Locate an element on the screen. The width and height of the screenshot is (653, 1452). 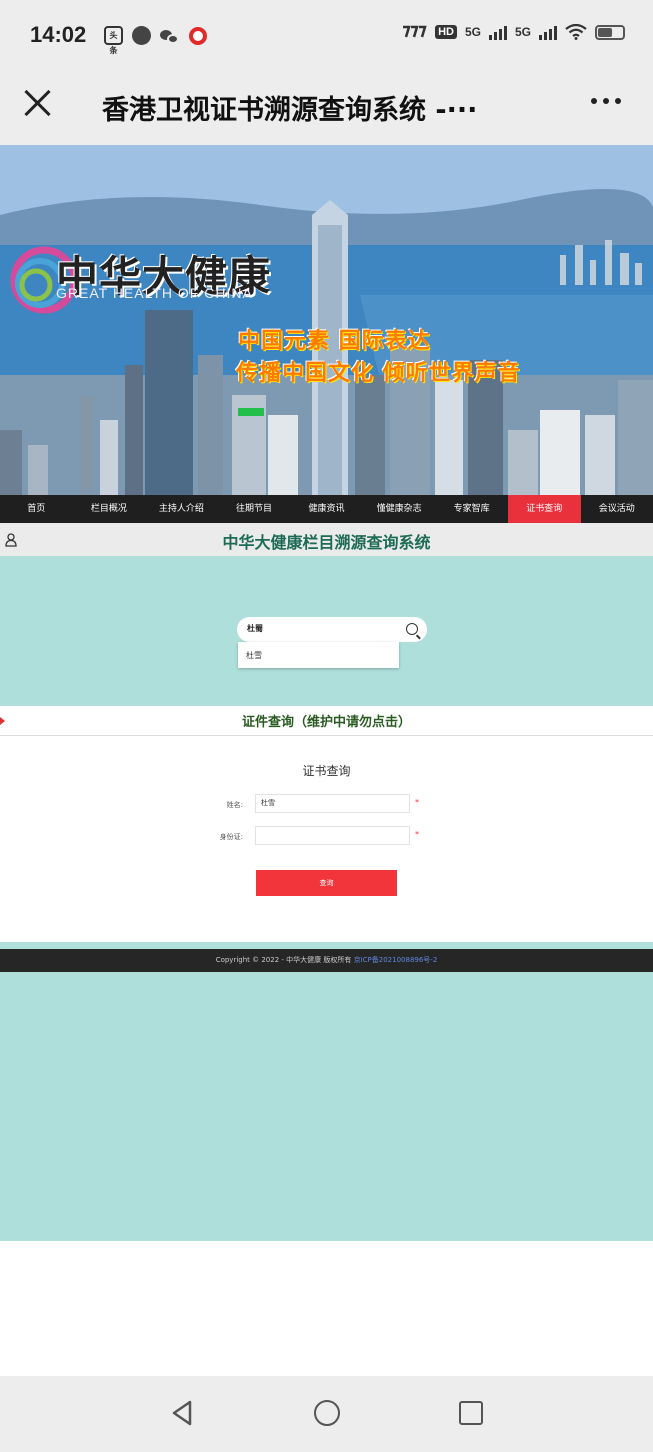
system-title: 中华大健康栏目溯源查询系统 is located at coordinates (326, 542).